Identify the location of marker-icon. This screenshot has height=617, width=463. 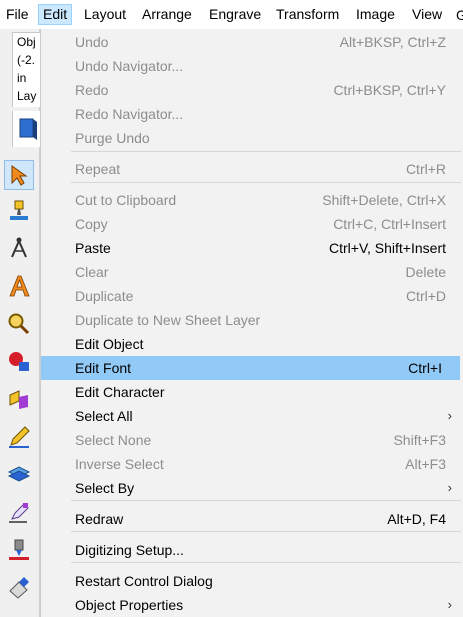
(19, 513).